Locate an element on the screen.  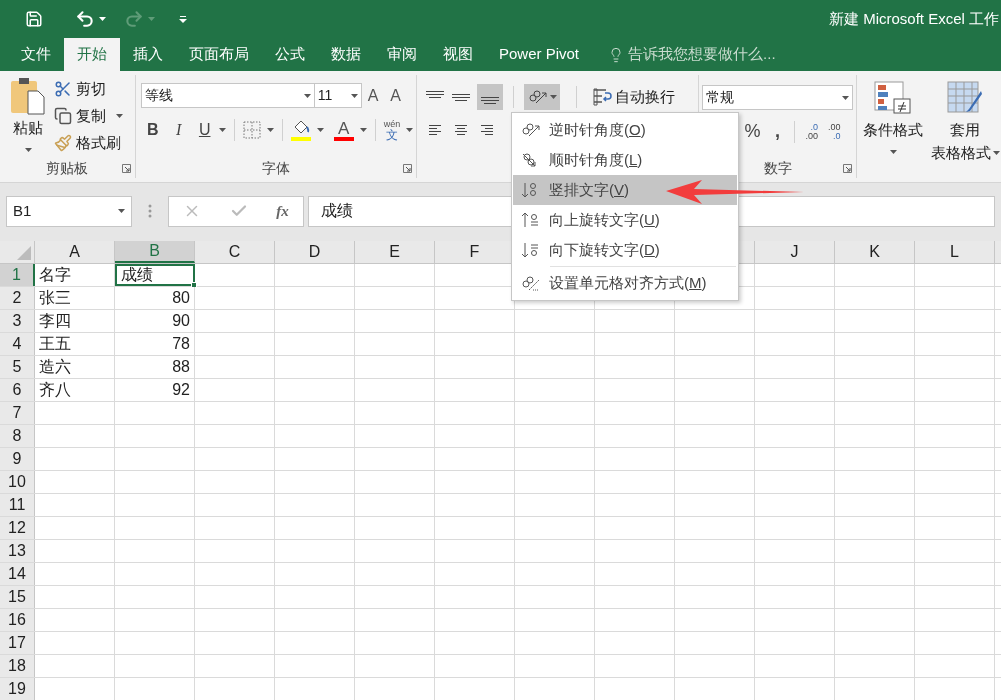
phonetic-character: 文 is located at coordinates (391, 135).